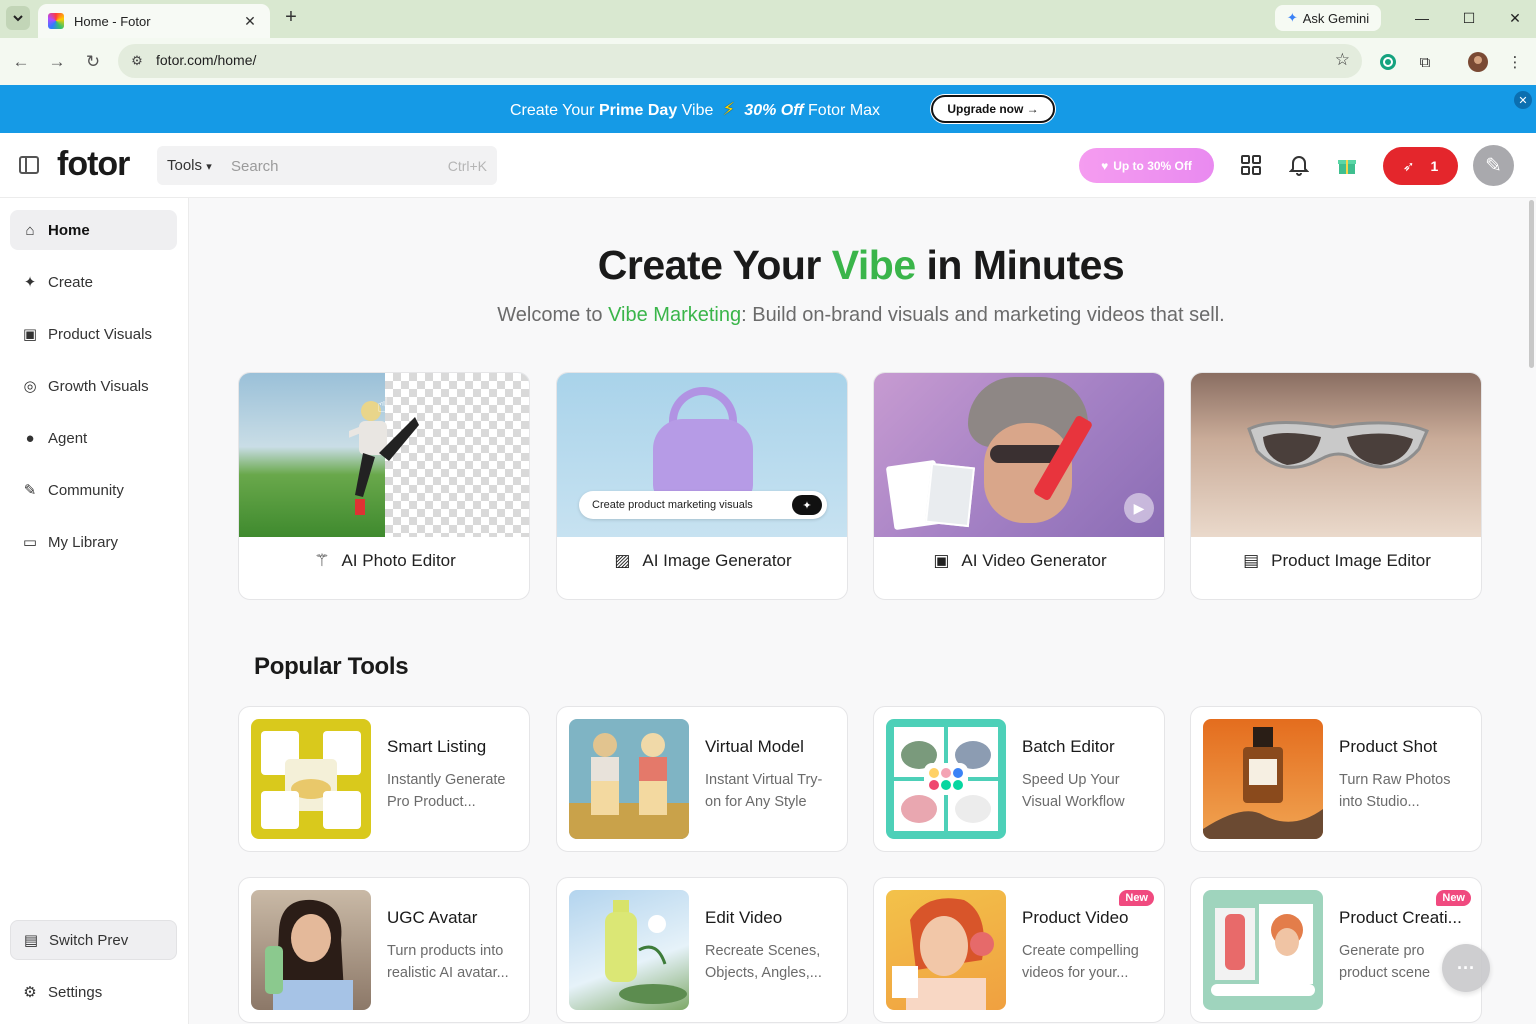 The width and height of the screenshot is (1536, 1024). What do you see at coordinates (764, 780) in the screenshot?
I see `tool-desc-line: Instant Virtual Try-` at bounding box center [764, 780].